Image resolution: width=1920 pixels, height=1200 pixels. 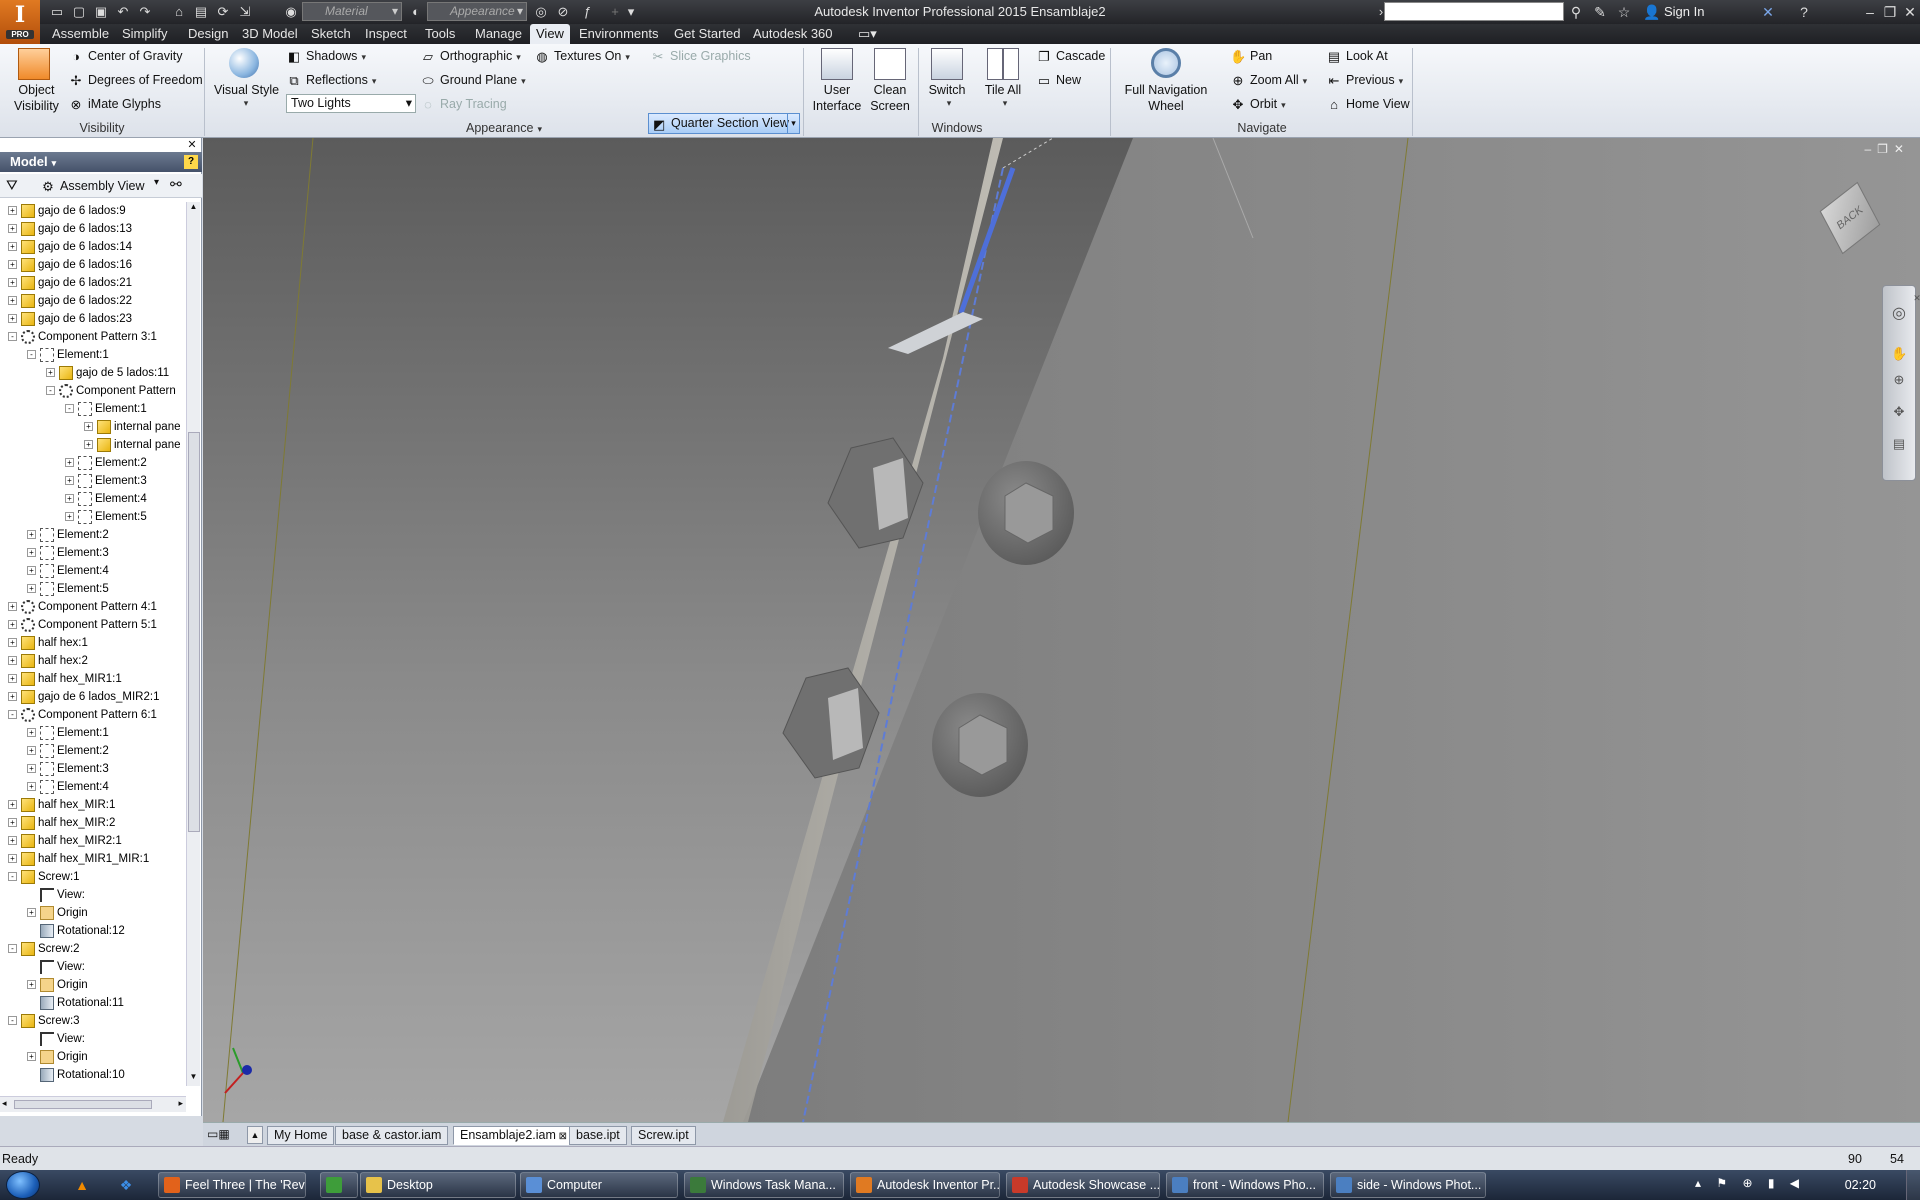 What do you see at coordinates (386, 34) in the screenshot?
I see `tab-inspect: Inspect` at bounding box center [386, 34].